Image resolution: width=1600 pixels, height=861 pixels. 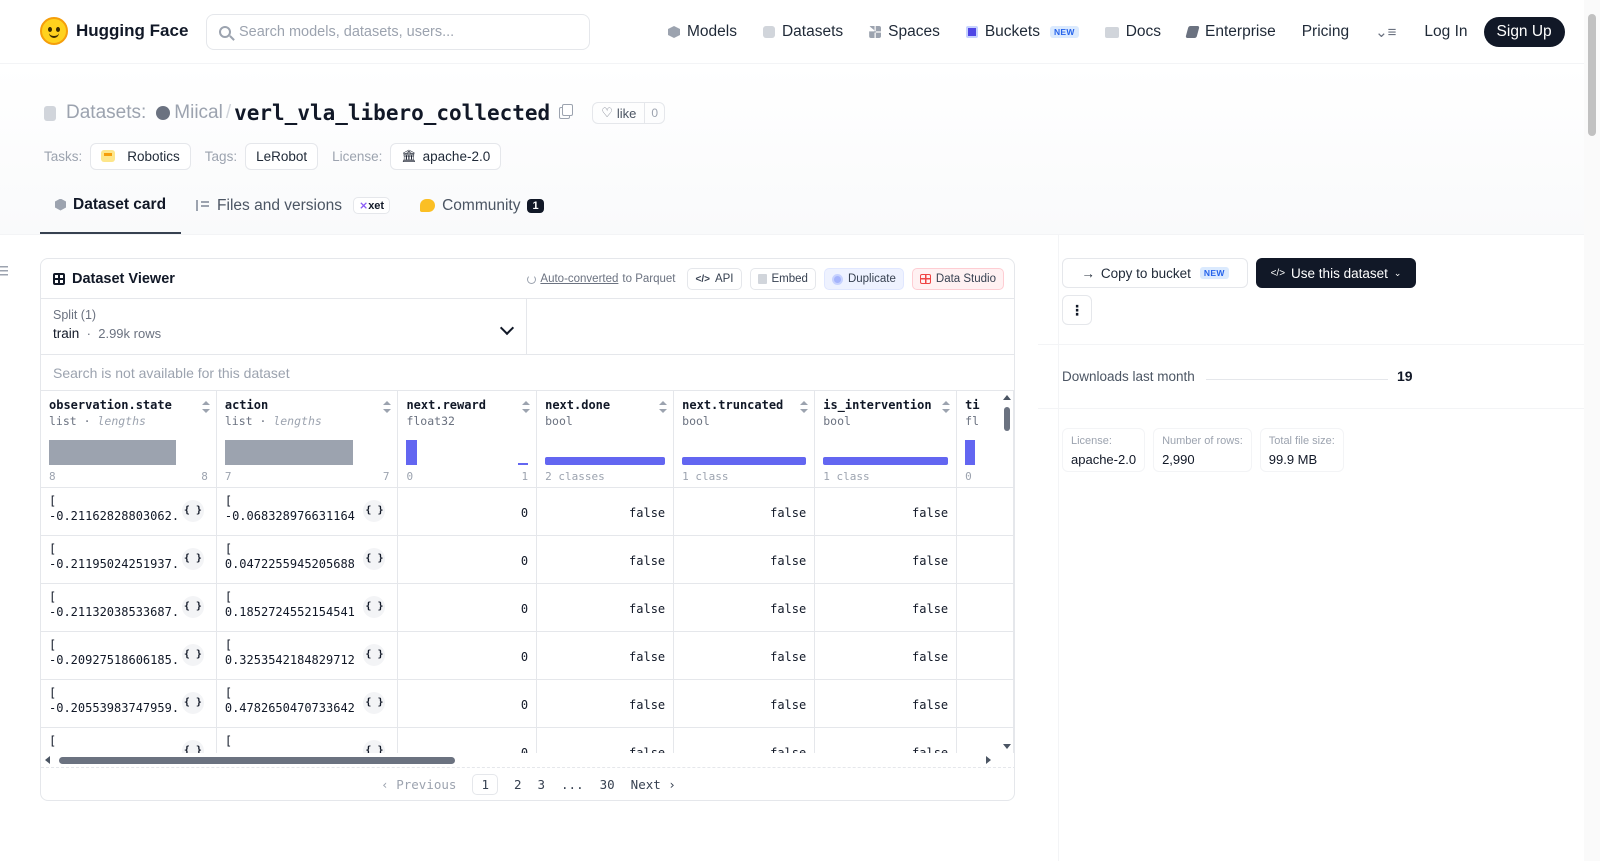 I want to click on page-scrollbar, so click(x=1592, y=430).